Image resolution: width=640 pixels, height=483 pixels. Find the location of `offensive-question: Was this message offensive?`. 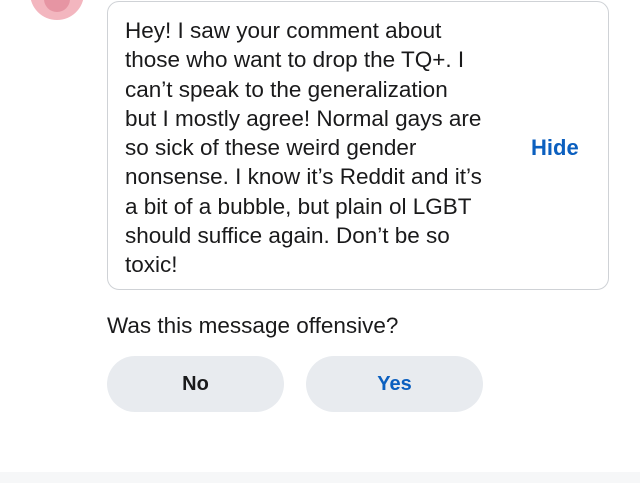

offensive-question: Was this message offensive? is located at coordinates (253, 325).